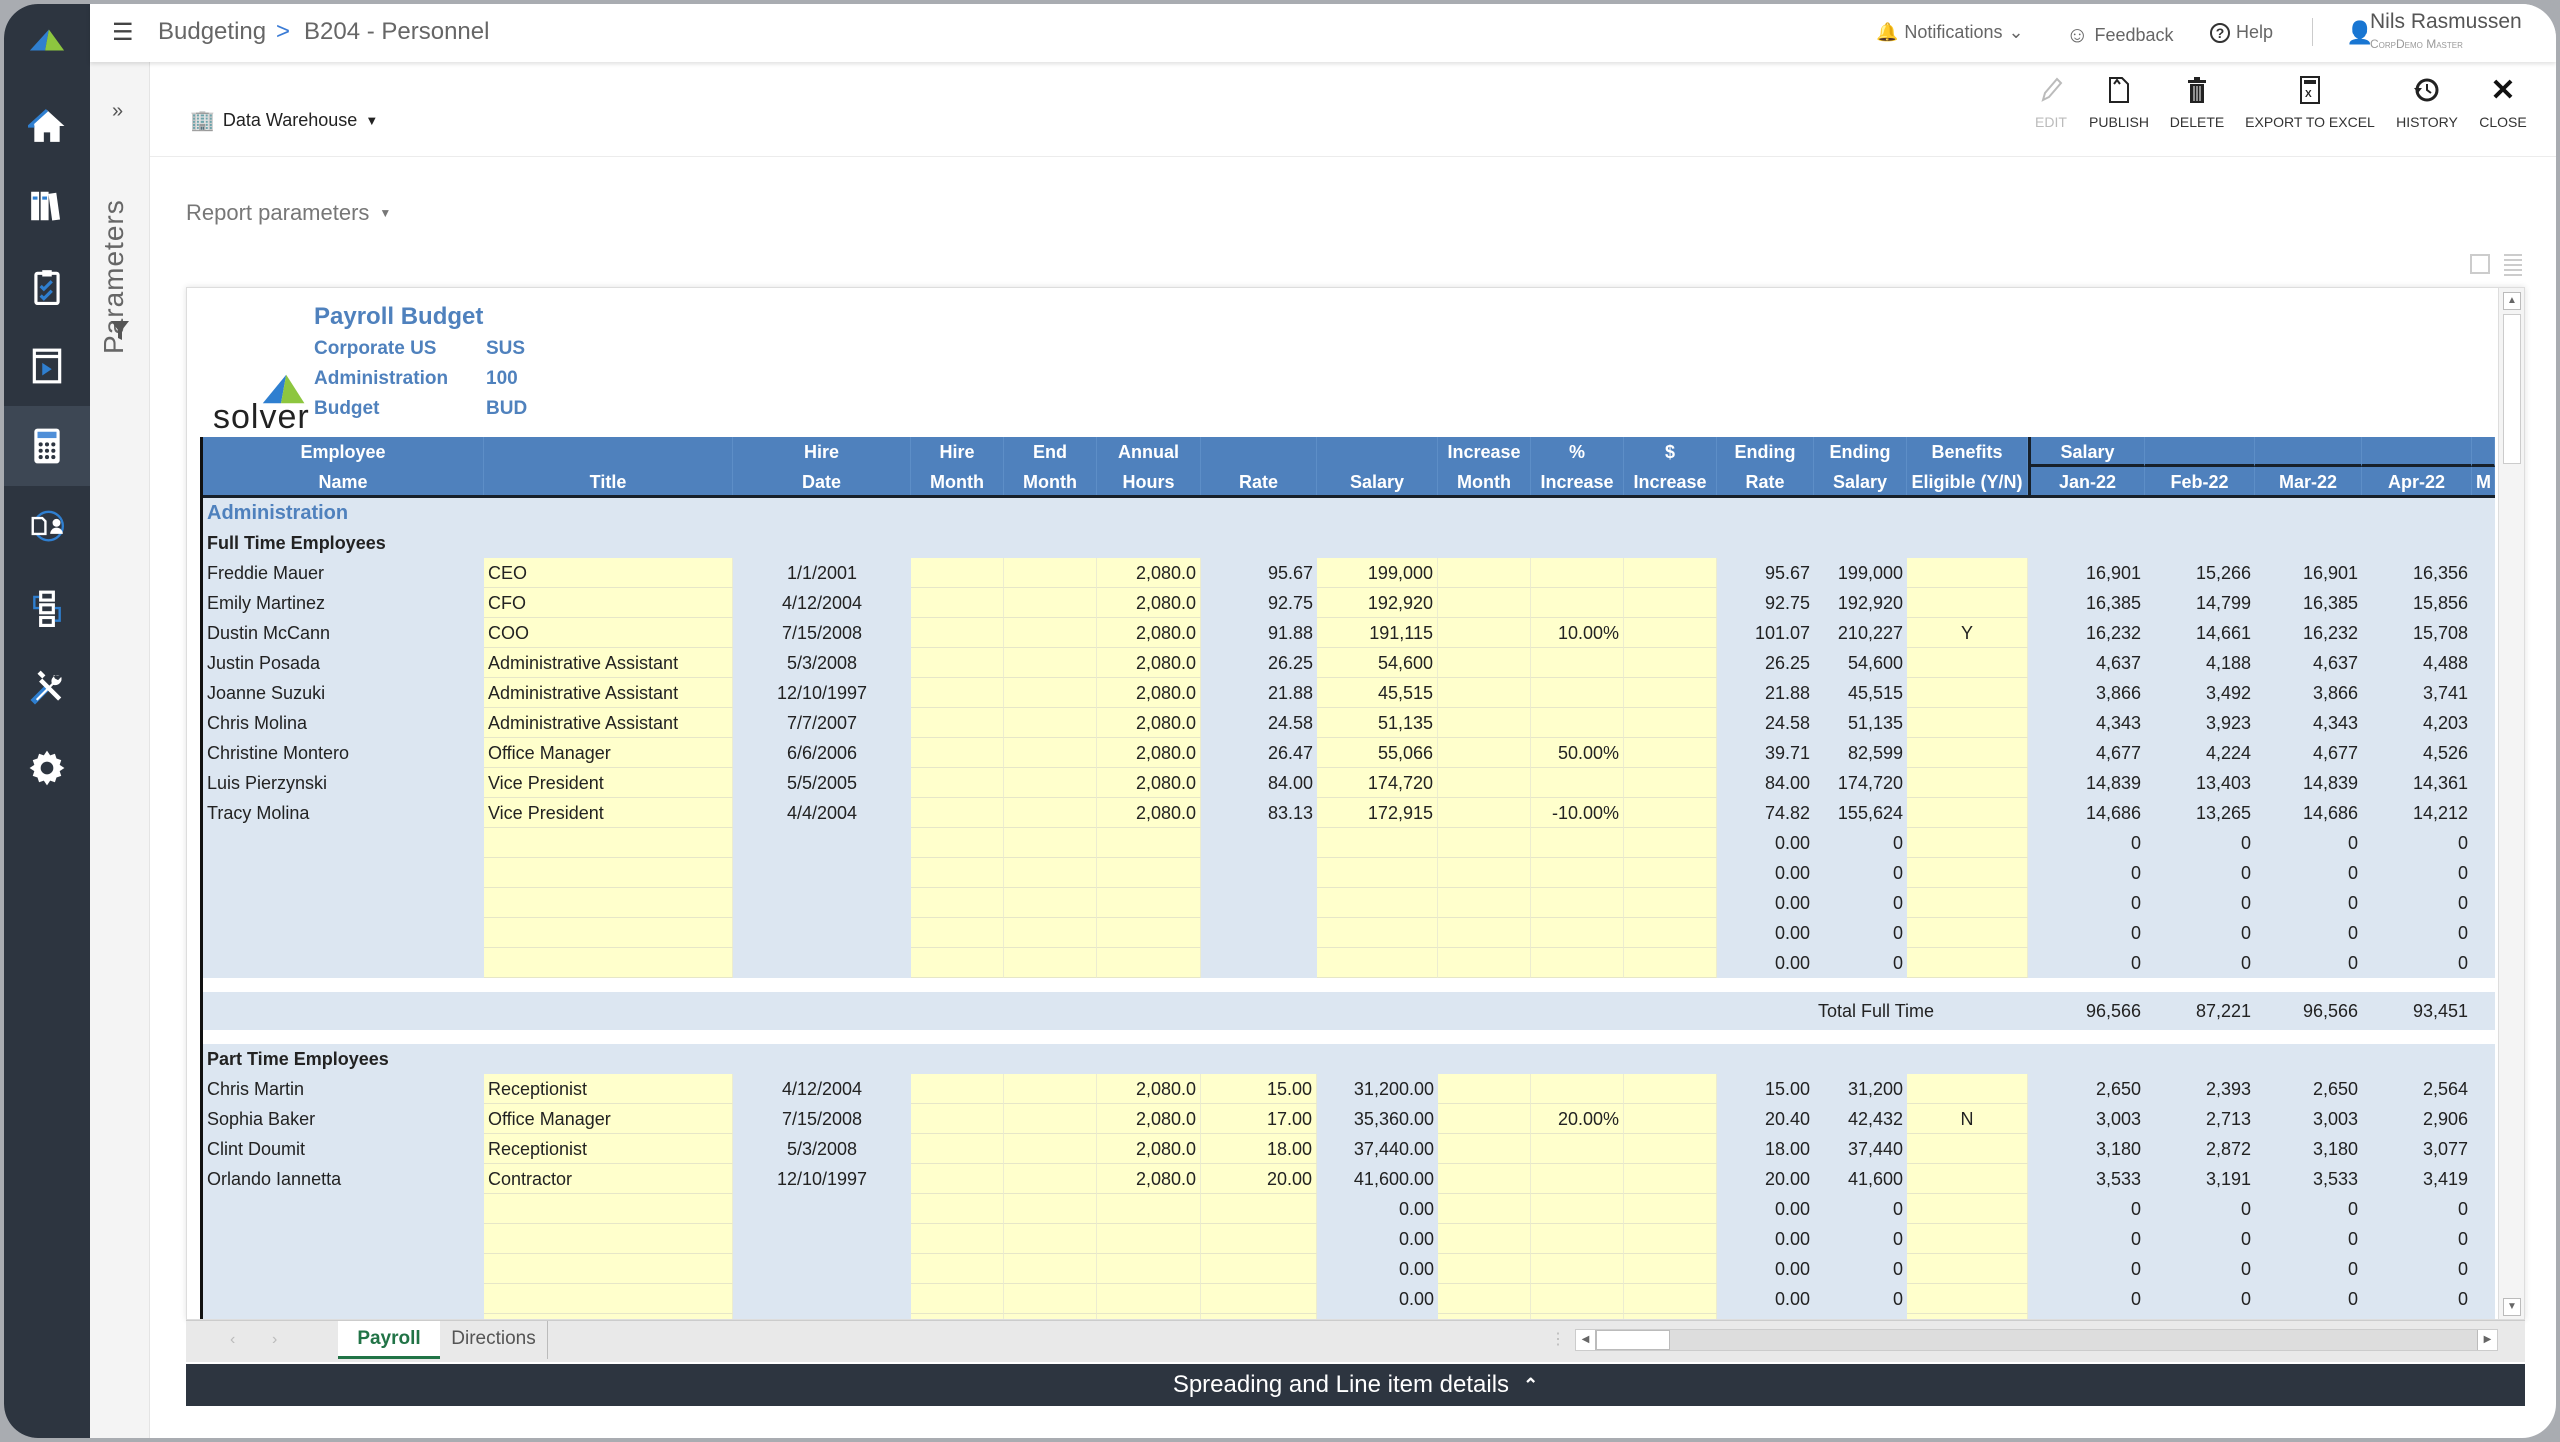 Image resolution: width=2560 pixels, height=1442 pixels. Describe the element at coordinates (1967, 1119) in the screenshot. I see `cell-benefits-eligible: N` at that location.